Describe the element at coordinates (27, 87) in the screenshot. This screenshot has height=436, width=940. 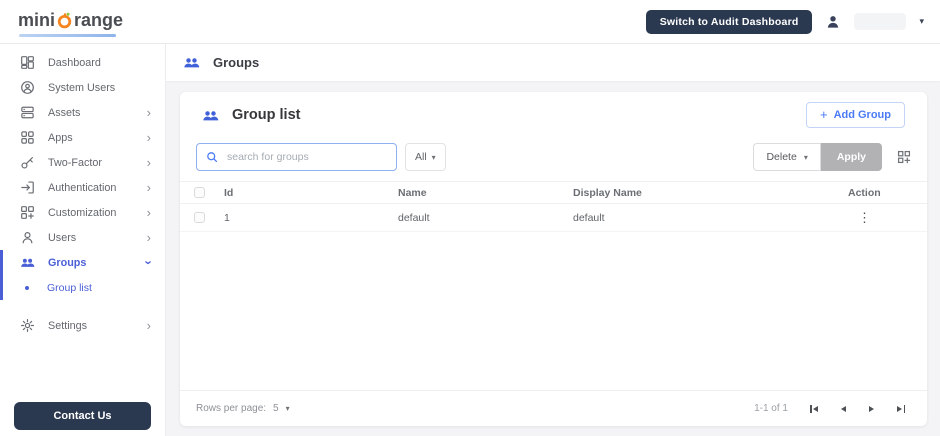
I see `system-users-icon` at that location.